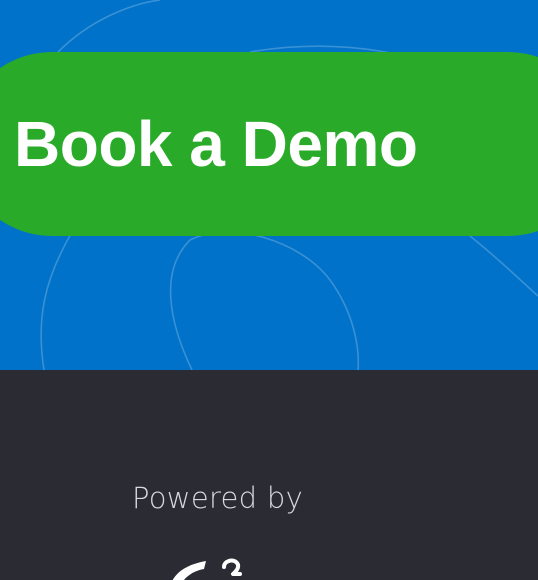 The height and width of the screenshot is (580, 538). I want to click on brand-logo-icon, so click(207, 569).